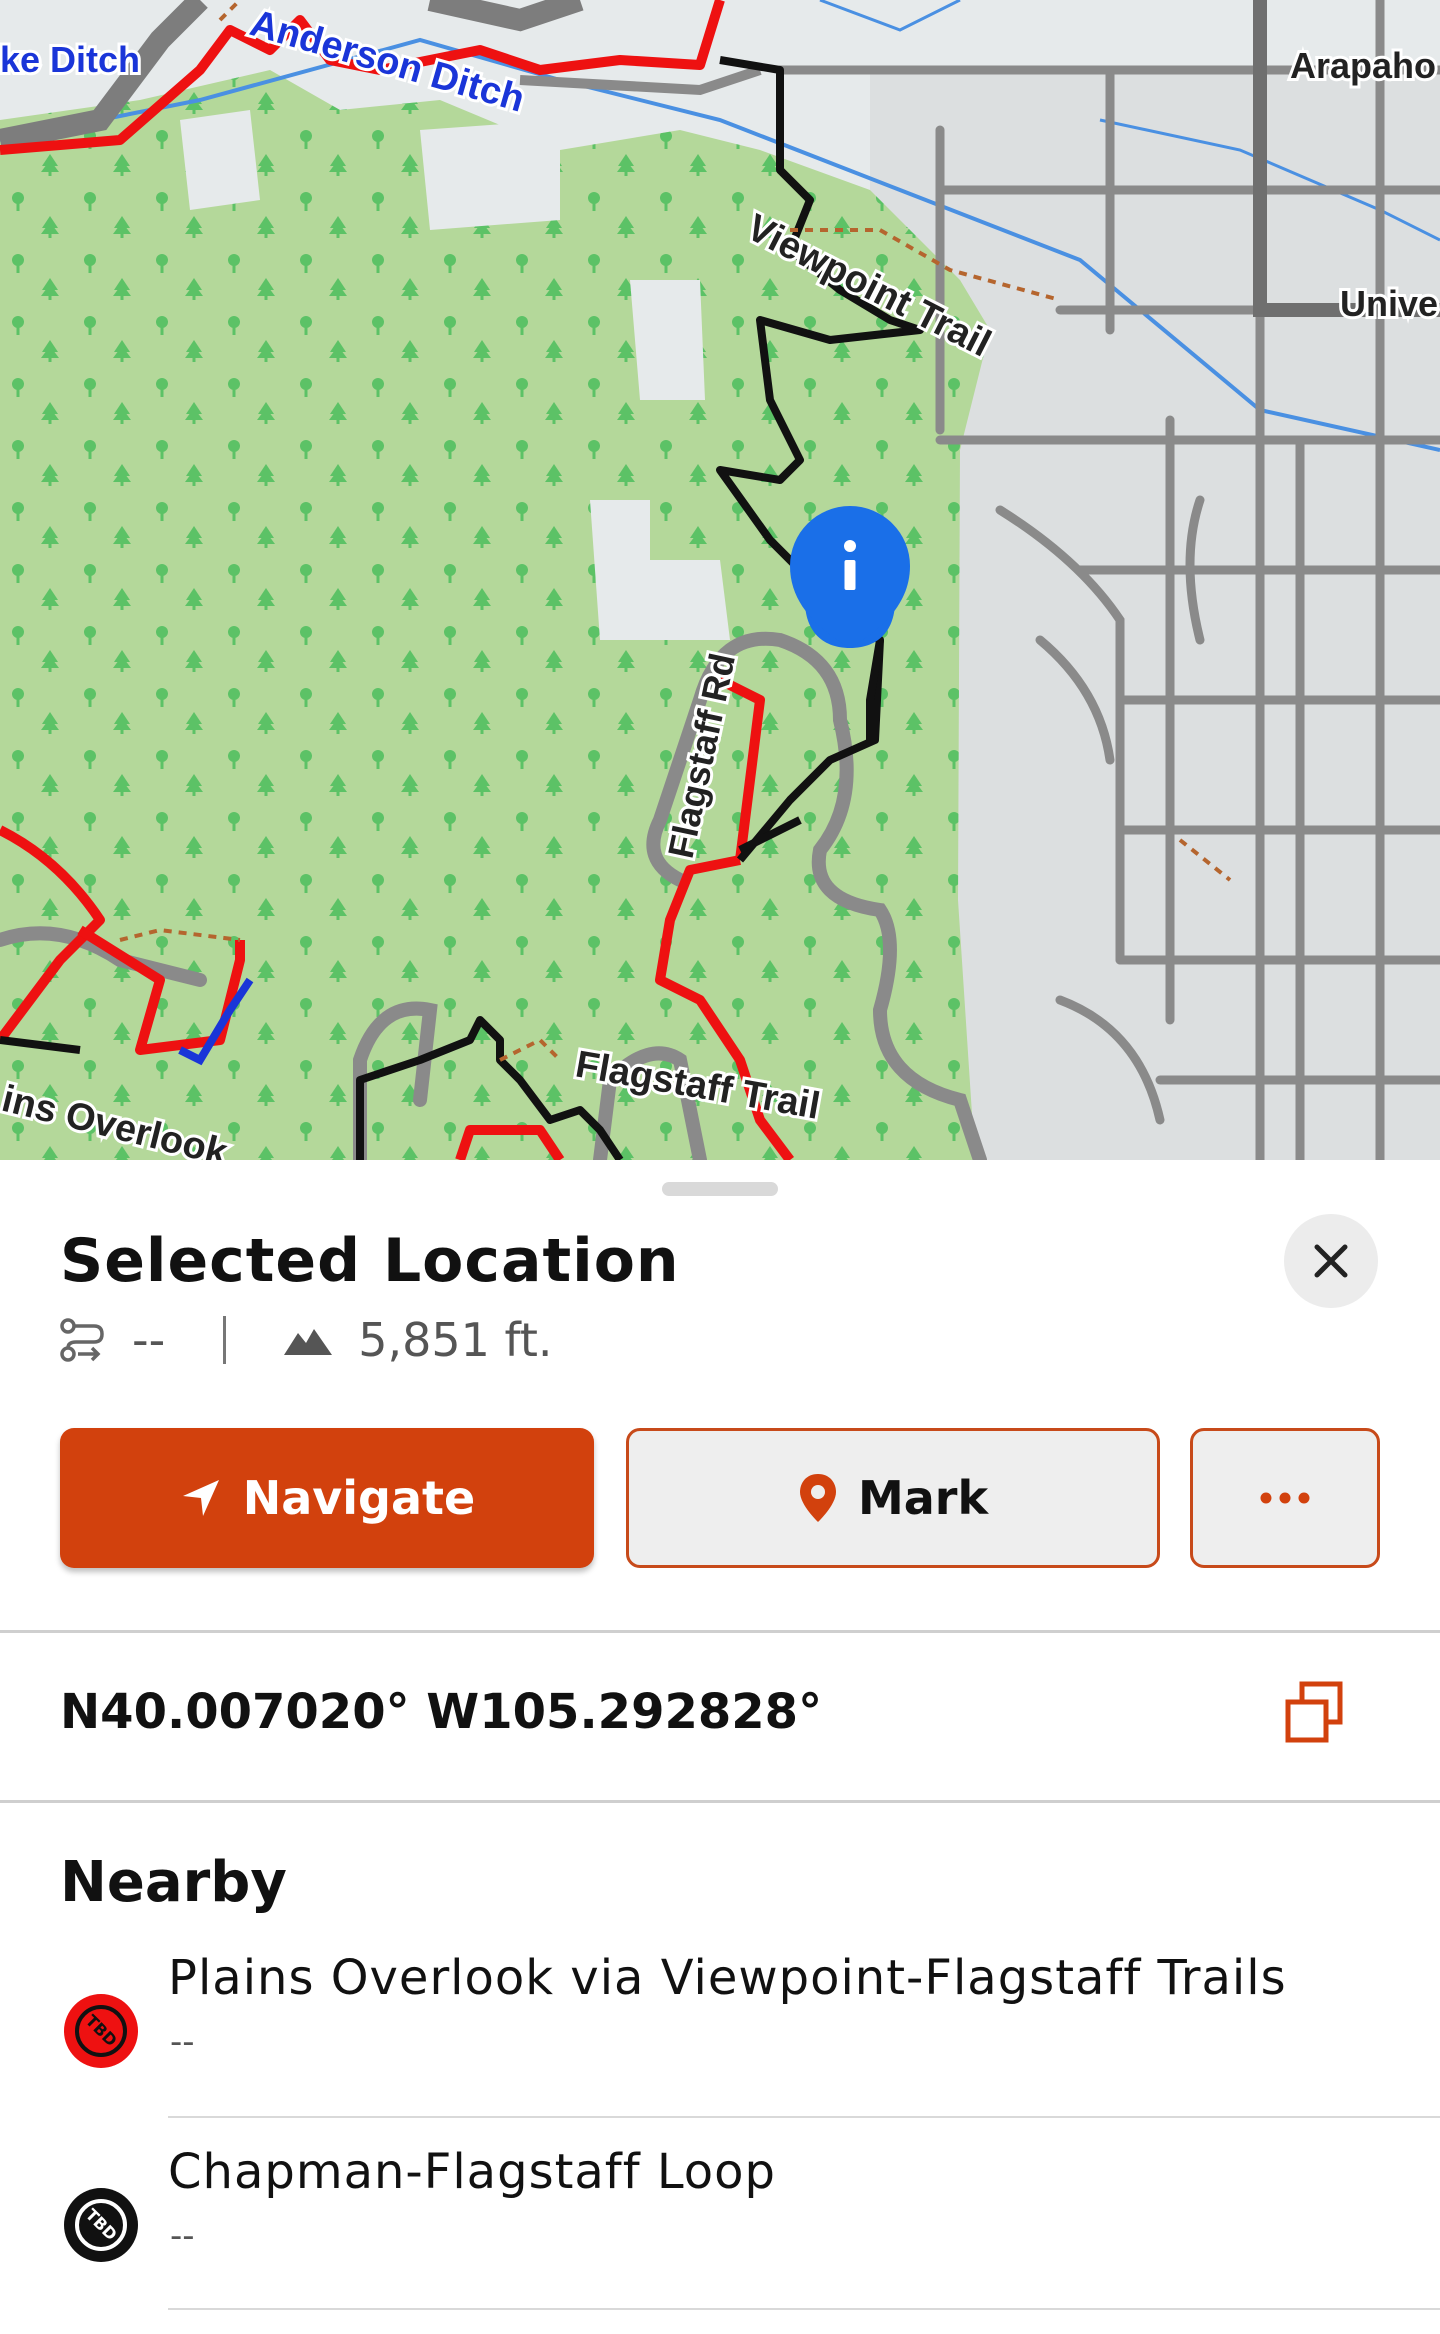  Describe the element at coordinates (200, 1498) in the screenshot. I see `navigation-arrow-icon` at that location.